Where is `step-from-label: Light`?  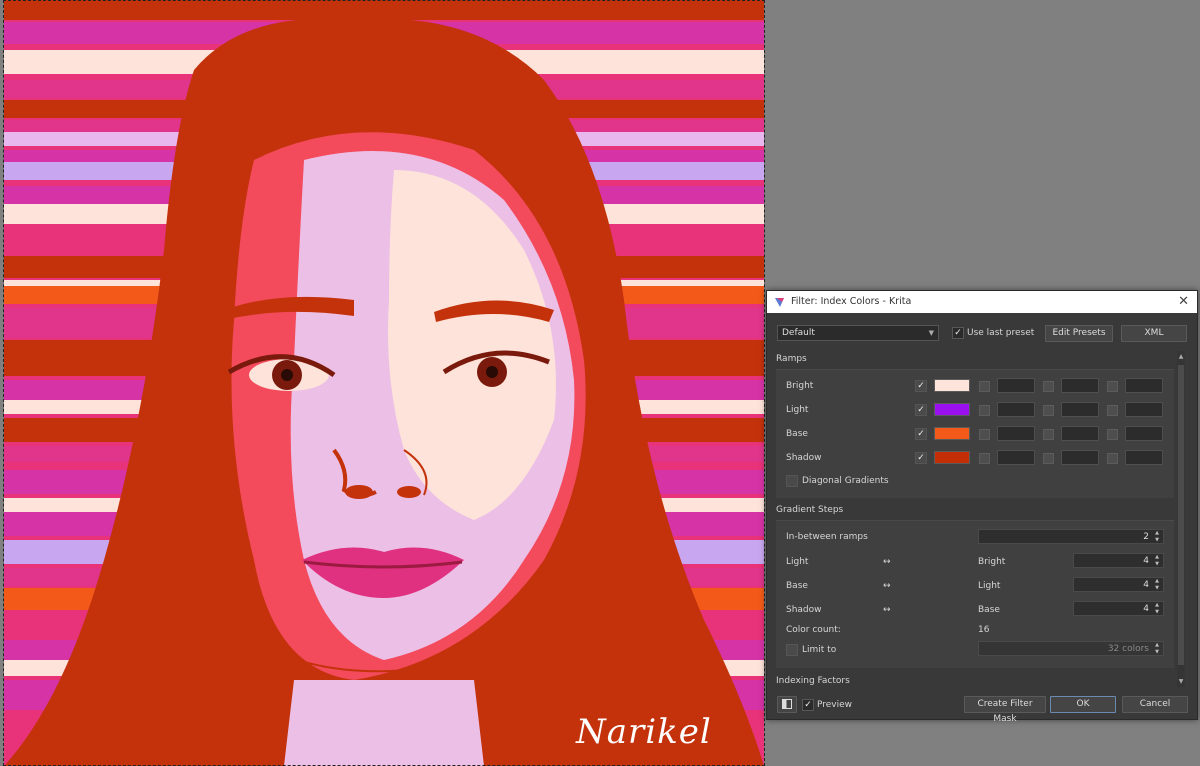 step-from-label: Light is located at coordinates (797, 562).